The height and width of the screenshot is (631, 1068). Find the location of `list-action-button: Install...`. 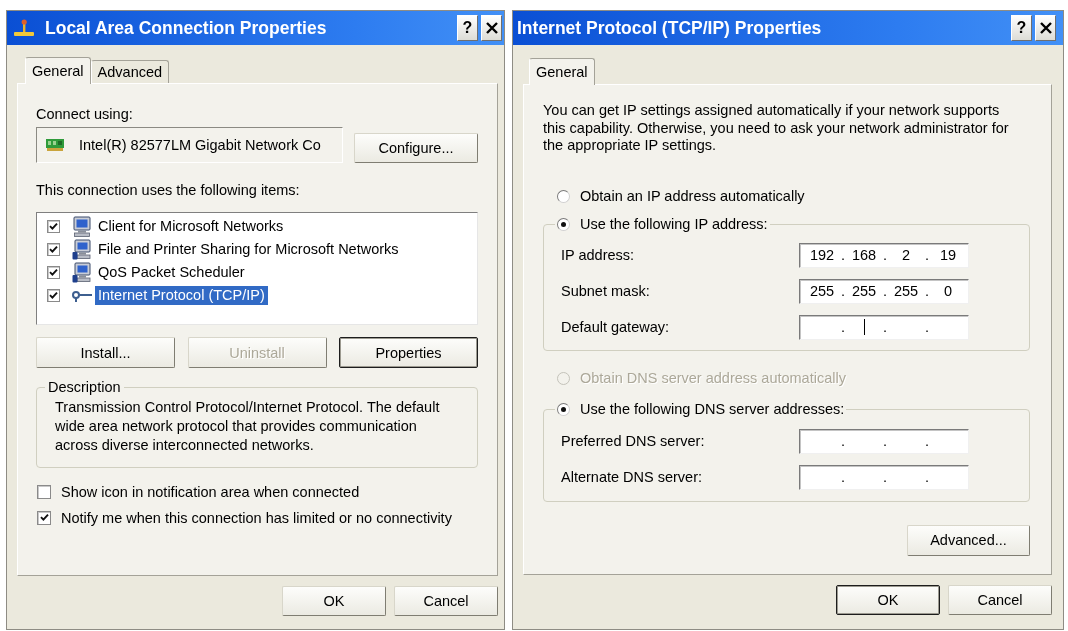

list-action-button: Install... is located at coordinates (105, 352).